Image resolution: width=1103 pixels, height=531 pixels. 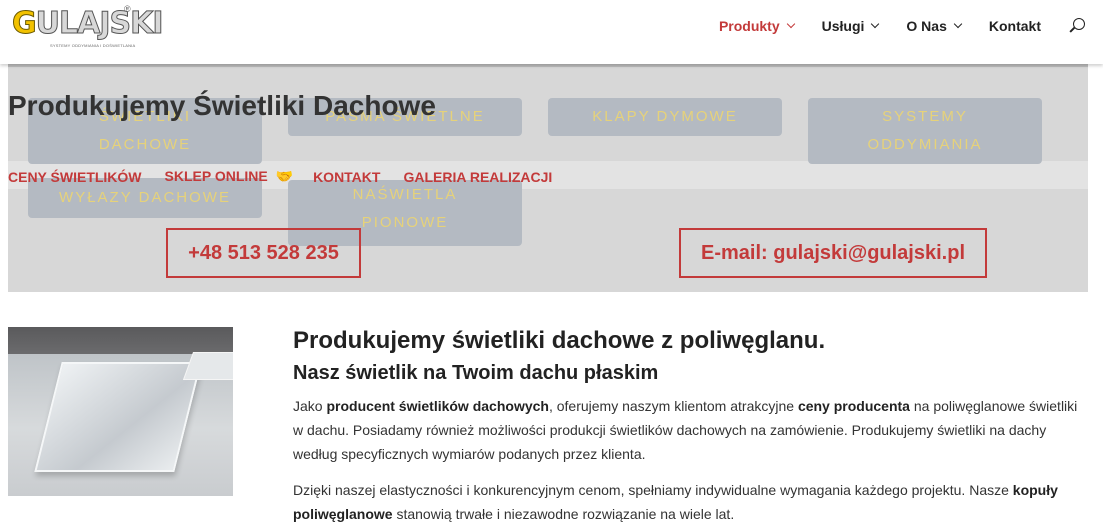 I want to click on nav-item-produkty: Produkty, so click(x=756, y=26).